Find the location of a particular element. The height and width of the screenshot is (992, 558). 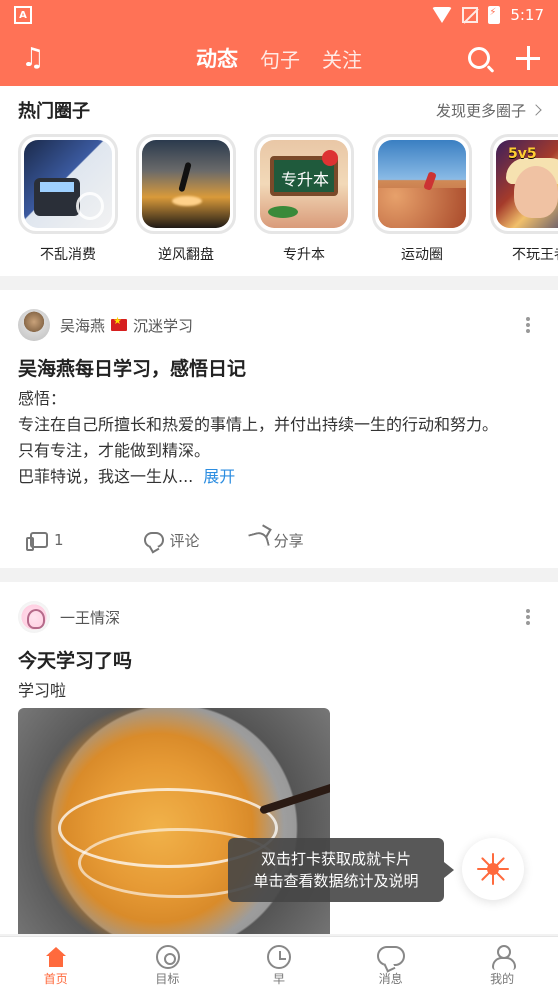

circle-item-zhuanshengben: 专升本 专升本 is located at coordinates (304, 199).